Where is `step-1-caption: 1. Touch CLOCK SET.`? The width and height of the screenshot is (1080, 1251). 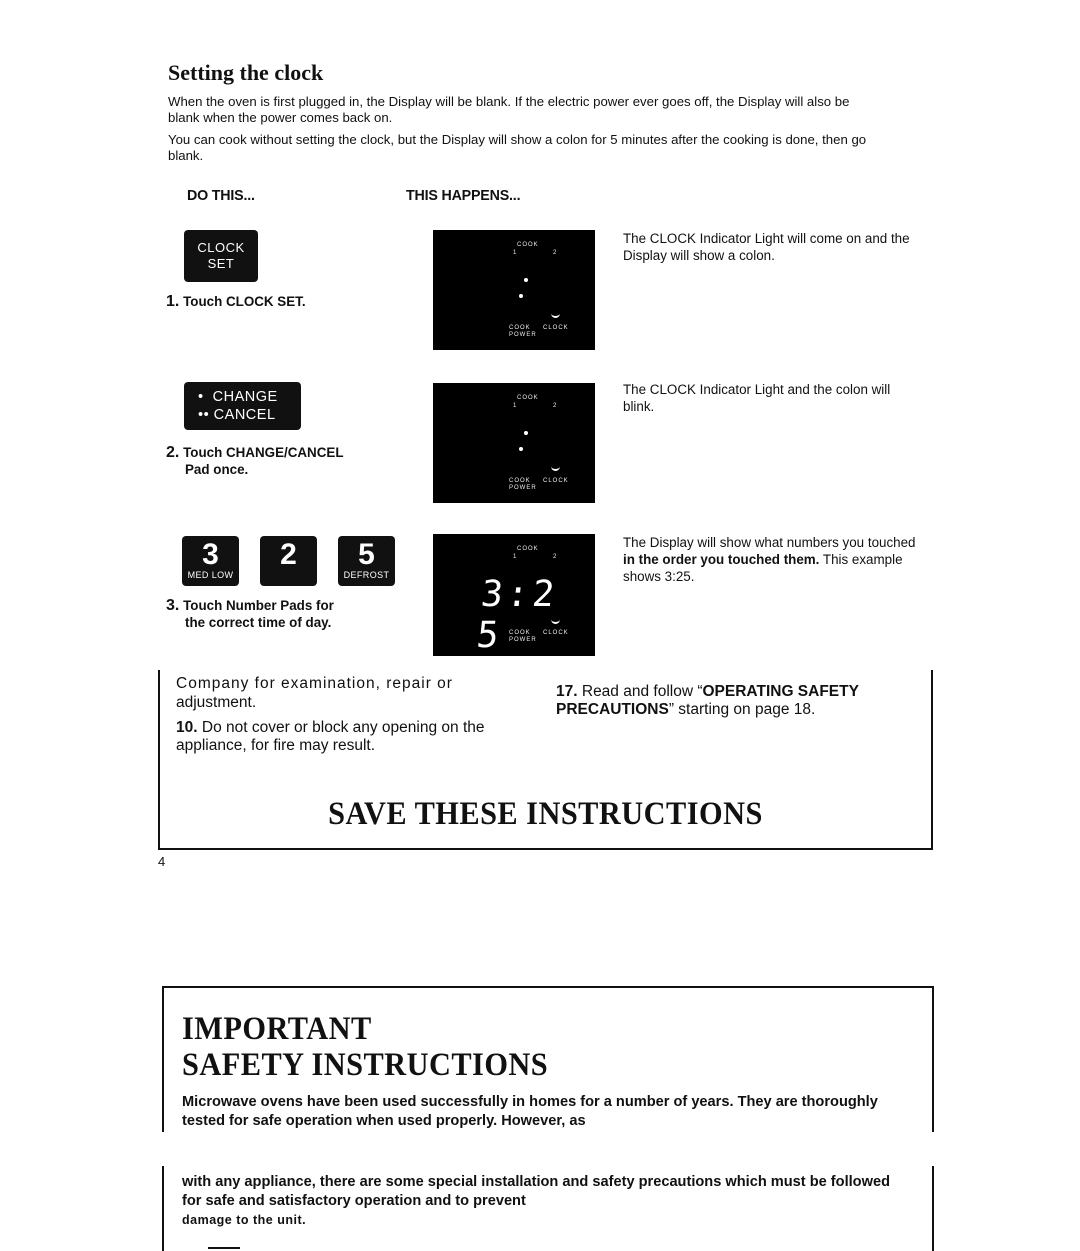 step-1-caption: 1. Touch CLOCK SET. is located at coordinates (236, 301).